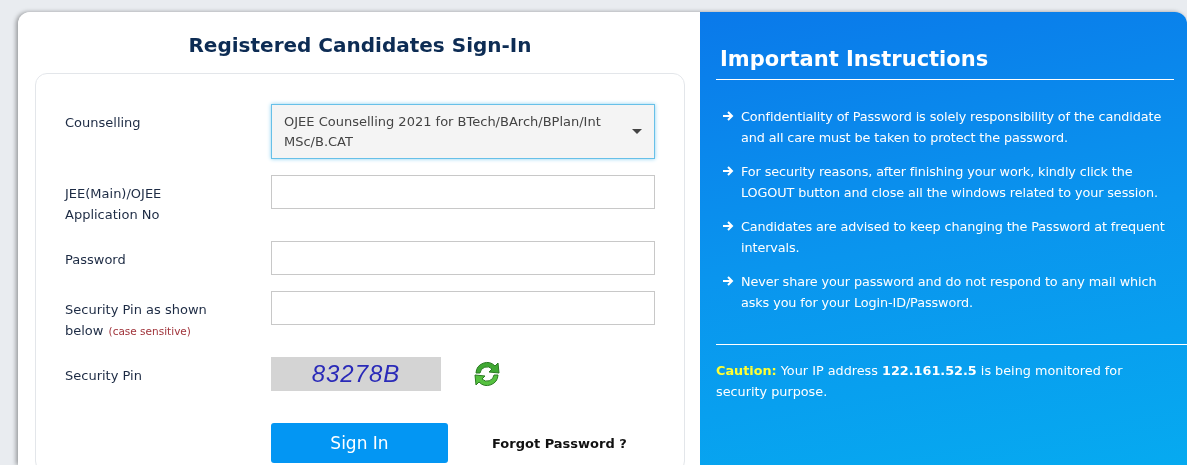  I want to click on captcha-image: 83278B, so click(356, 374).